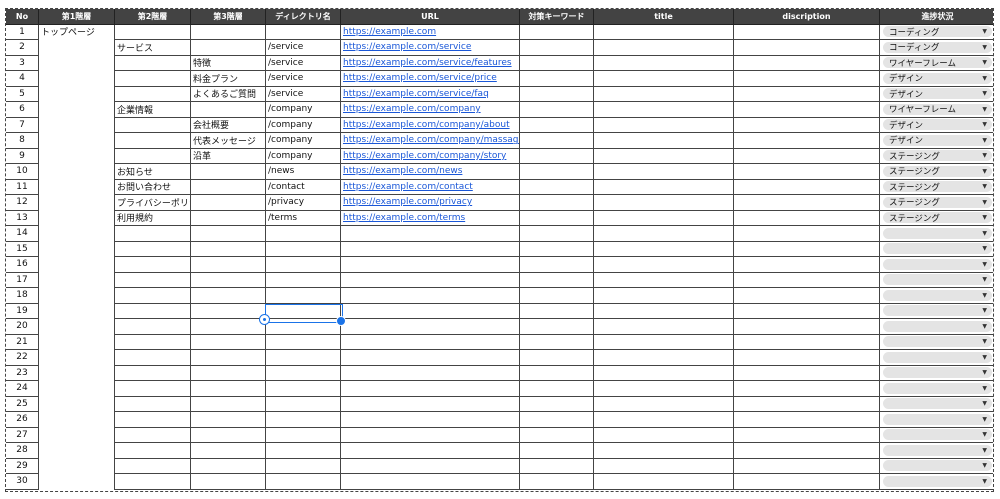 The image size is (1000, 499). Describe the element at coordinates (22, 62) in the screenshot. I see `row-number: 3` at that location.